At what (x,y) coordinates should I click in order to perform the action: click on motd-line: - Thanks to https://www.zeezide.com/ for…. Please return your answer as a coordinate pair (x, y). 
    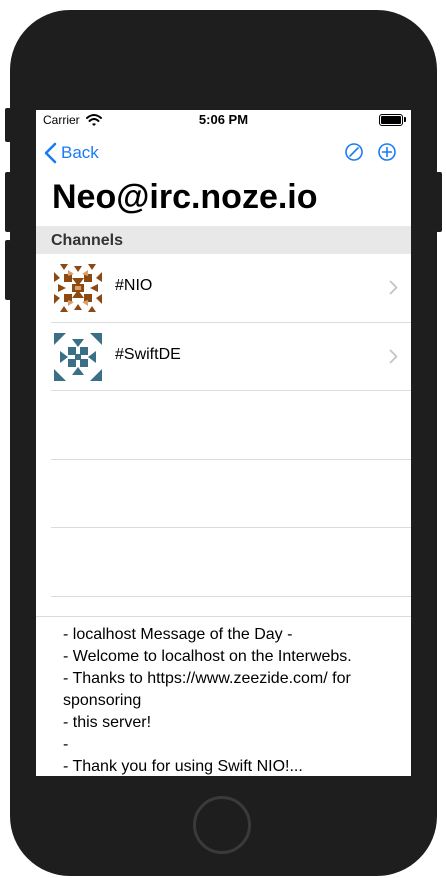
    Looking at the image, I should click on (207, 689).